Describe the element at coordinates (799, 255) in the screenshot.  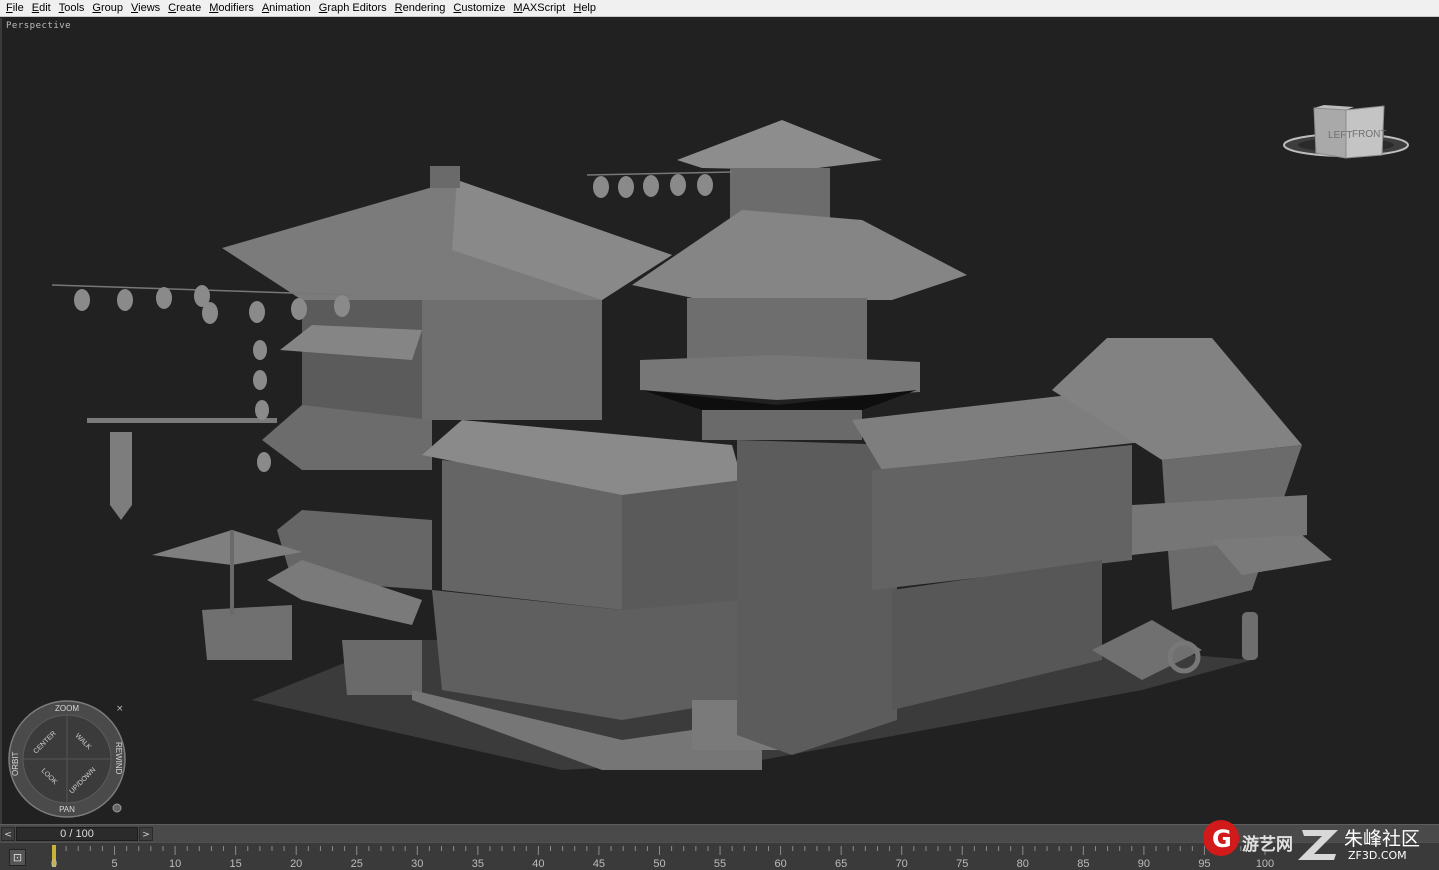
I see `pagoda-mid-roof` at that location.